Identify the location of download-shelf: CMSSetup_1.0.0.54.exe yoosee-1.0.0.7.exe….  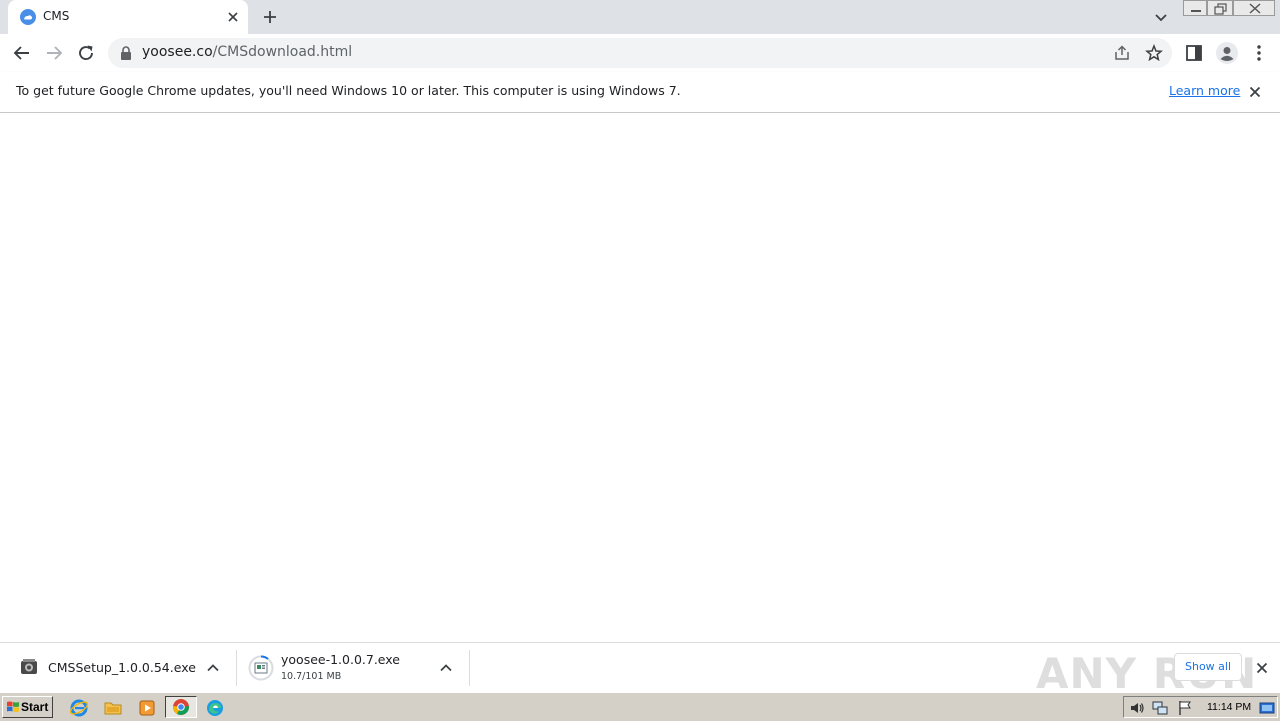
(640, 670).